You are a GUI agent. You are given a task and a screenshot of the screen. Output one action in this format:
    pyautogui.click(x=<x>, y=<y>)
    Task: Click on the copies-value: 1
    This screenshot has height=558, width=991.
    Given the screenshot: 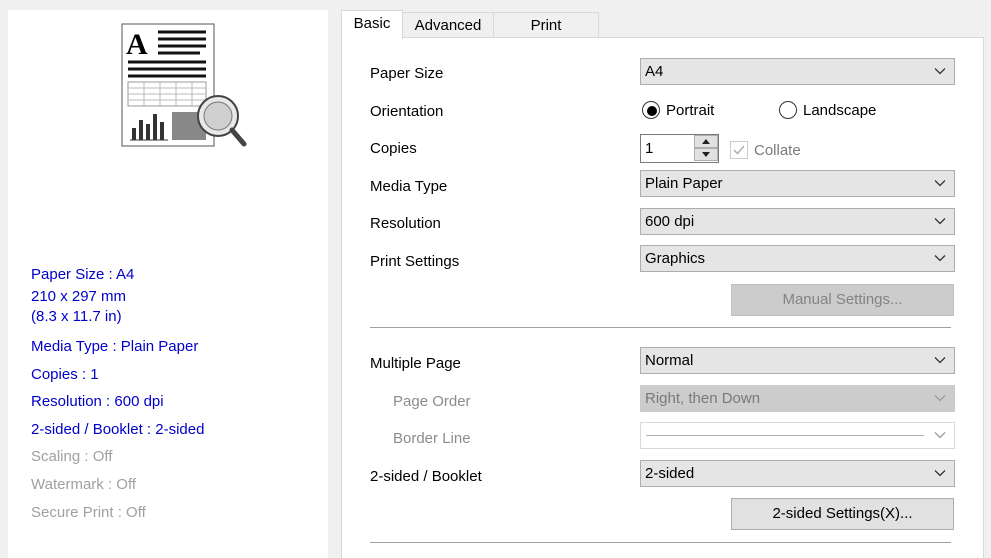 What is the action you would take?
    pyautogui.click(x=649, y=148)
    